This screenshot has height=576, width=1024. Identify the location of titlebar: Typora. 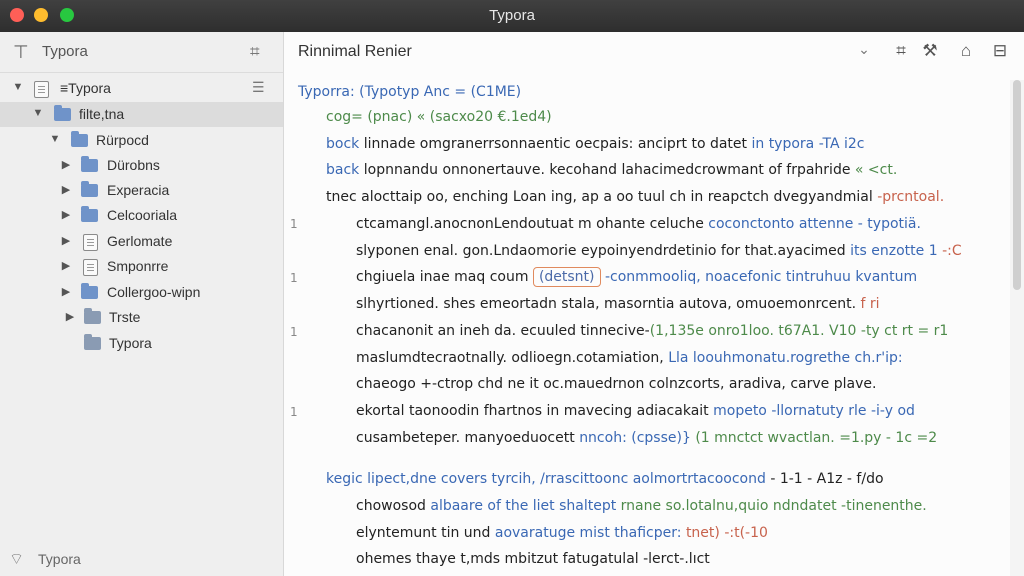
(512, 16).